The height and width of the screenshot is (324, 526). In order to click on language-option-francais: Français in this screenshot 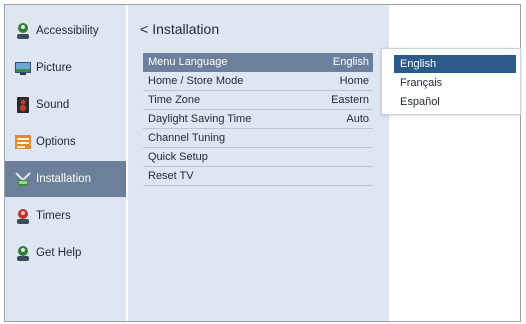, I will do `click(455, 83)`.